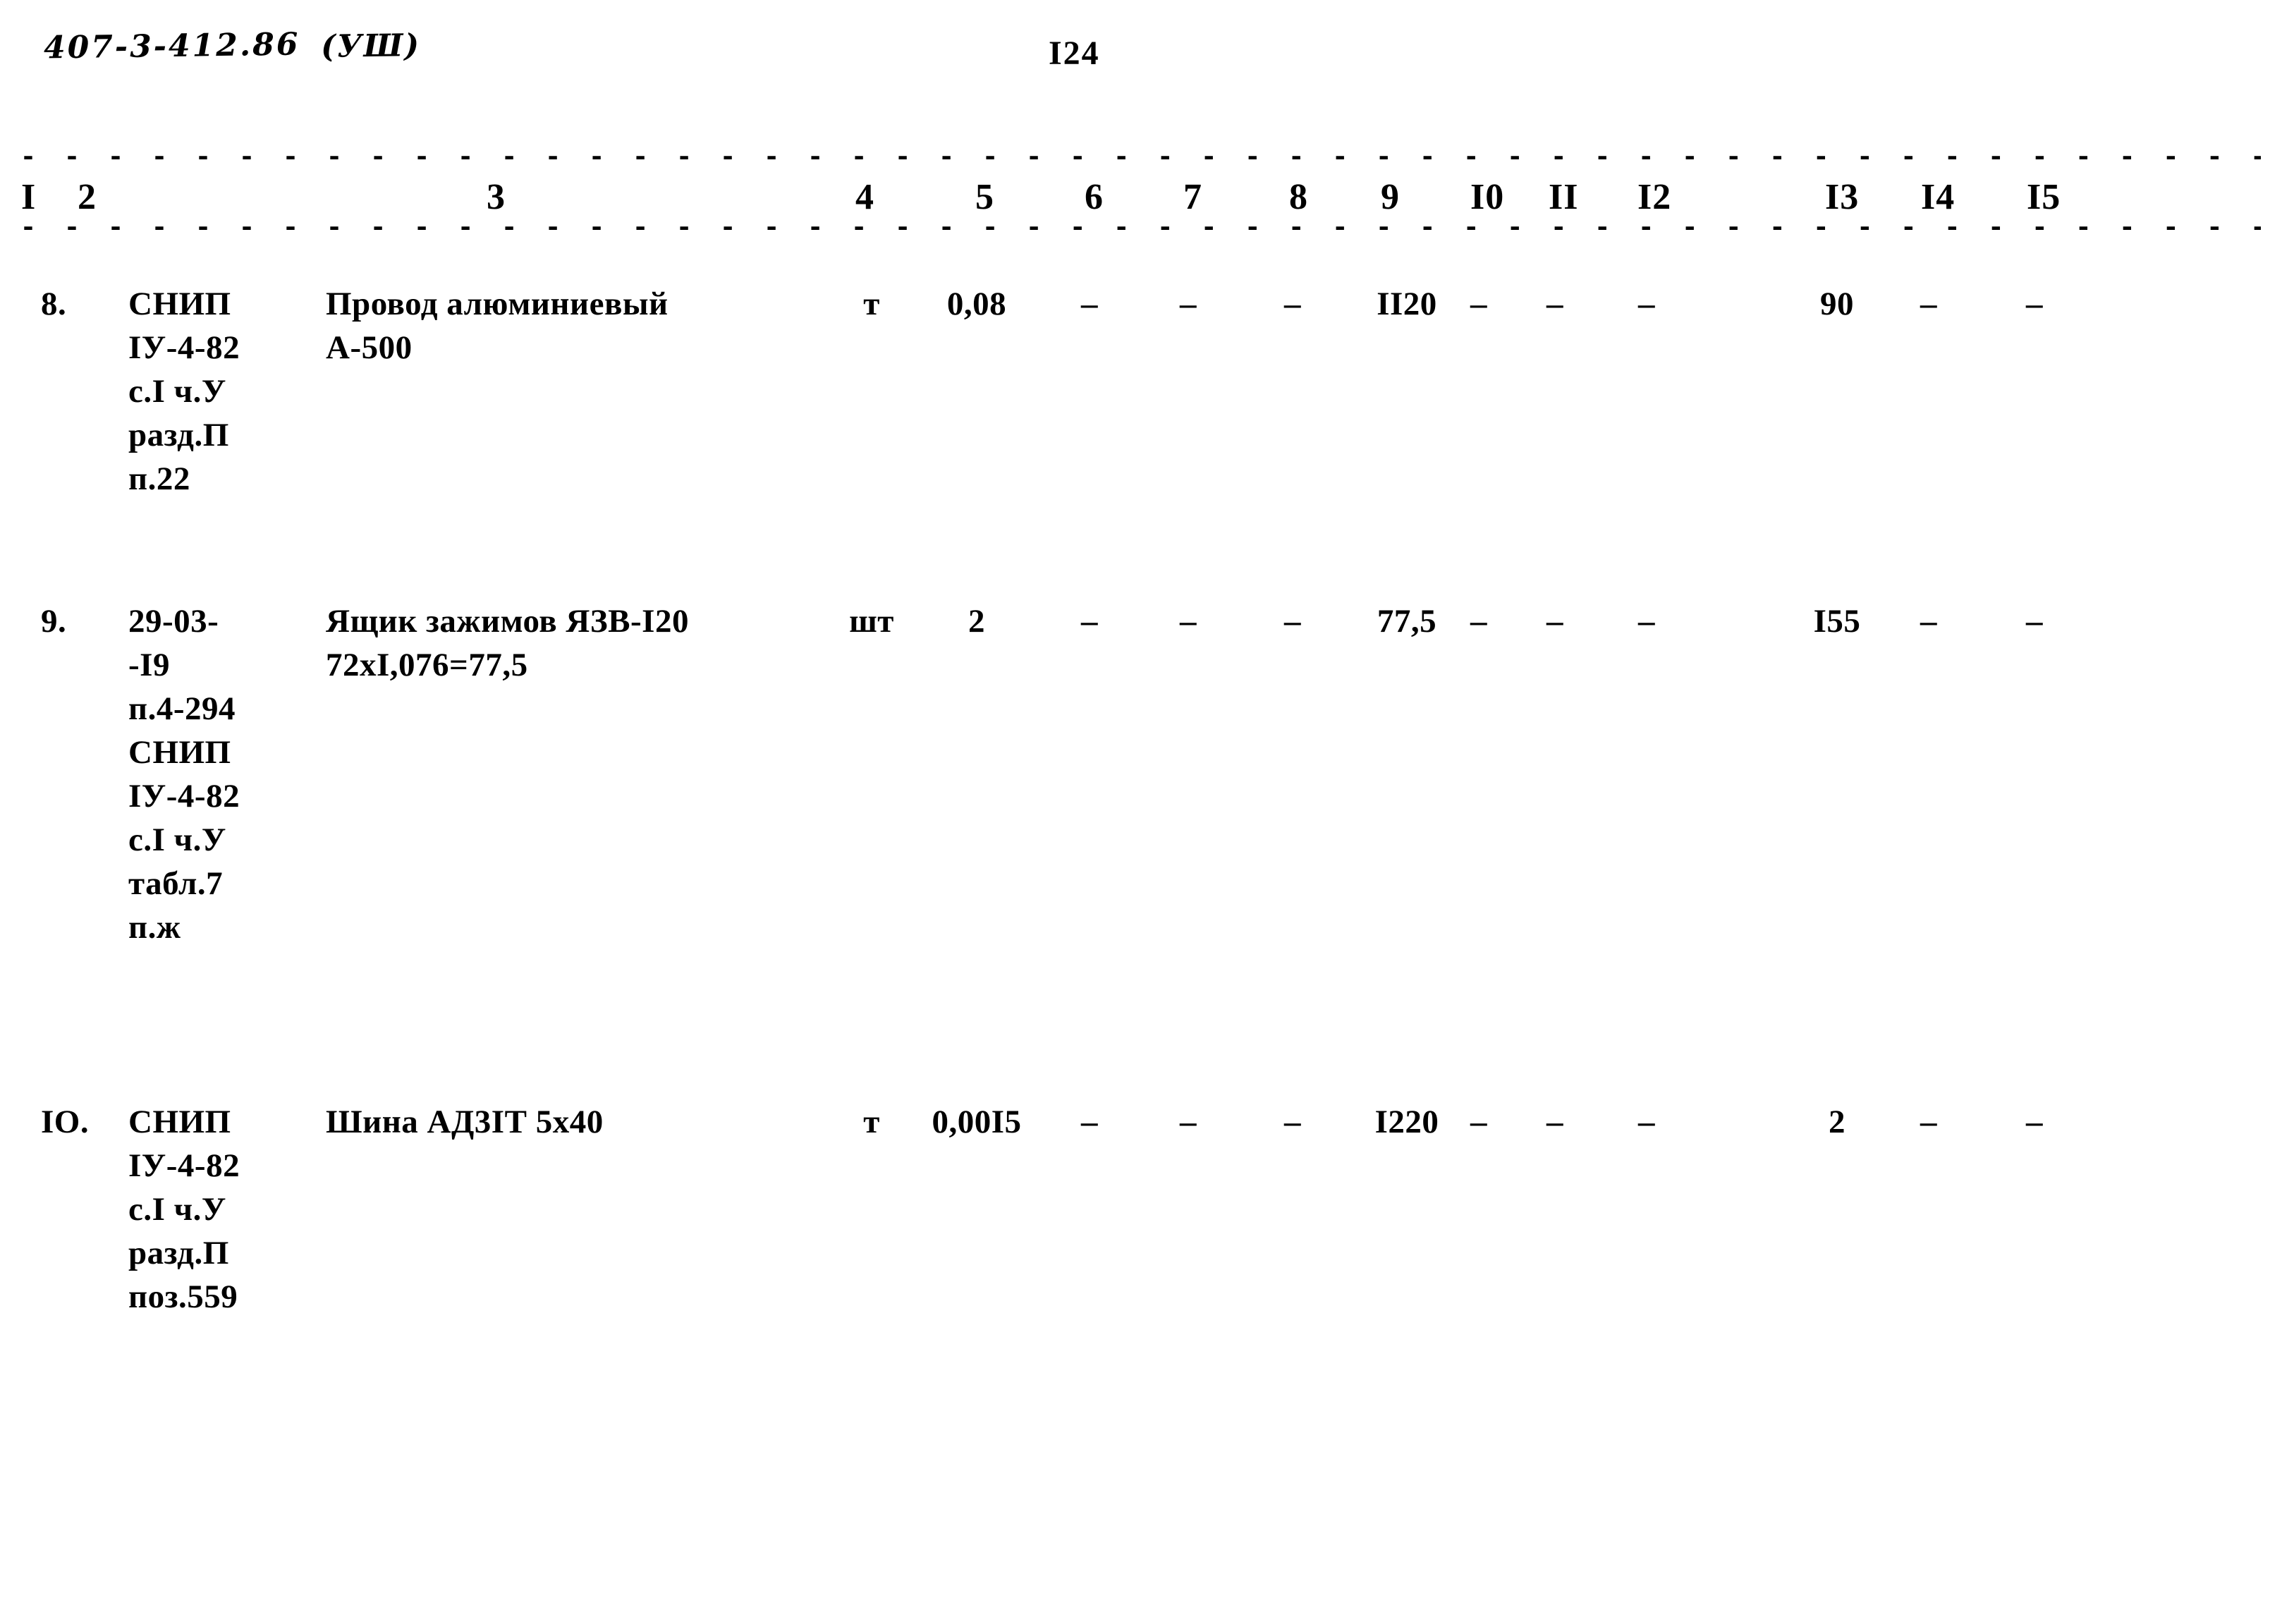 Image resolution: width=2282 pixels, height=1624 pixels. What do you see at coordinates (1837, 621) in the screenshot?
I see `row-col13: I55` at bounding box center [1837, 621].